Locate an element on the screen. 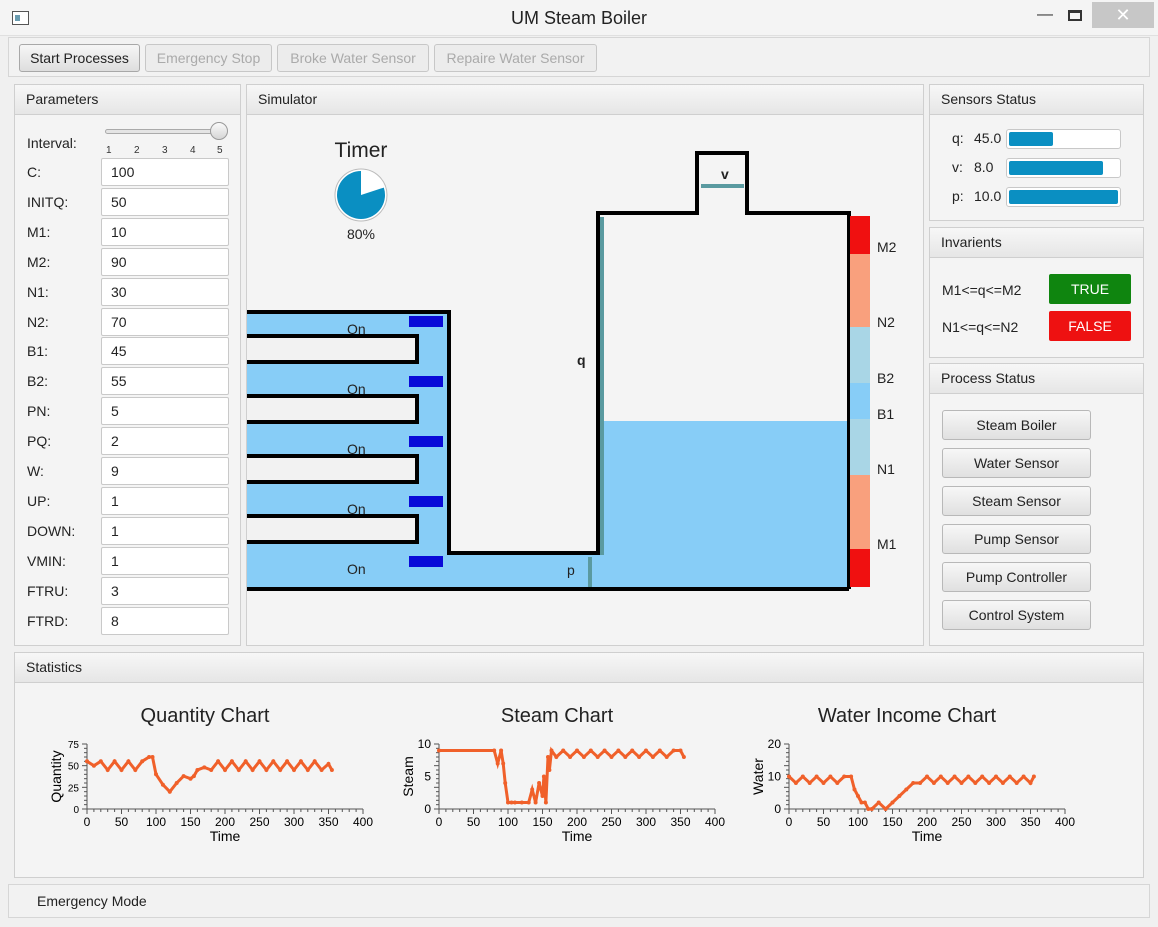 The height and width of the screenshot is (927, 1158). sensors-title: Sensors Status is located at coordinates (1036, 100).